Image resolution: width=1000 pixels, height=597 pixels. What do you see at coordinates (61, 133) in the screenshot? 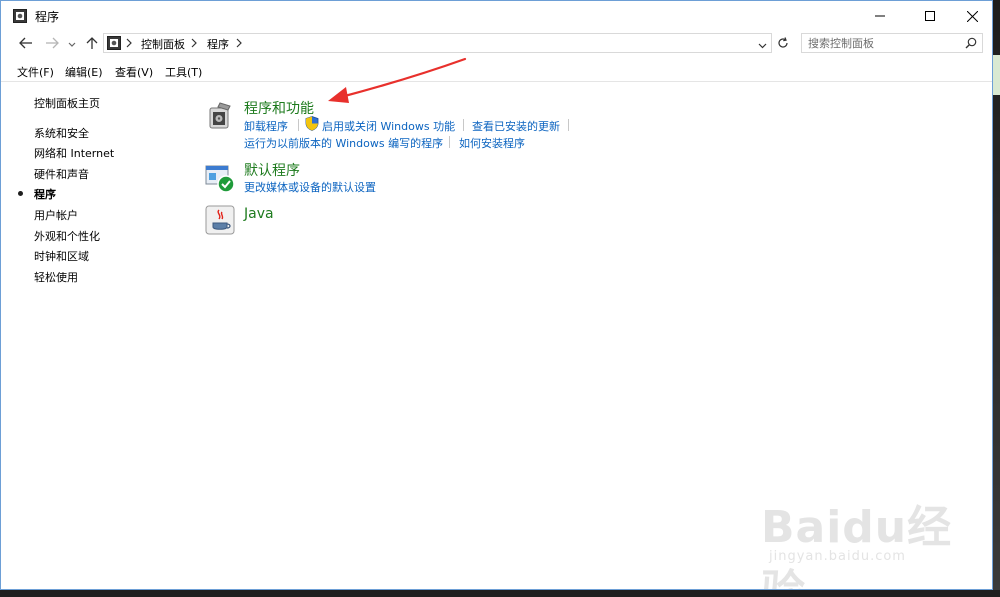
I see `sidebar-item-system-security: 系统和安全` at bounding box center [61, 133].